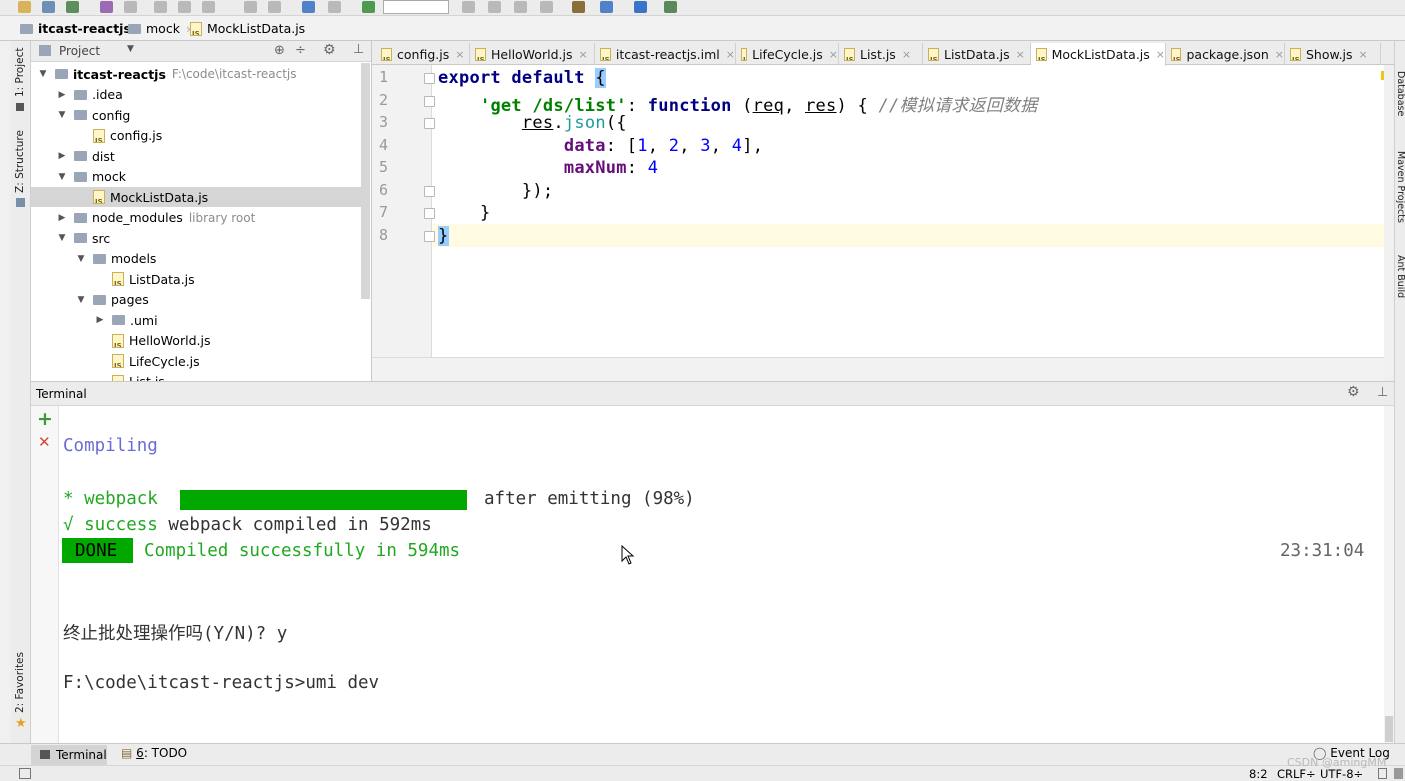  What do you see at coordinates (24, 7) in the screenshot?
I see `open-folder-icon` at bounding box center [24, 7].